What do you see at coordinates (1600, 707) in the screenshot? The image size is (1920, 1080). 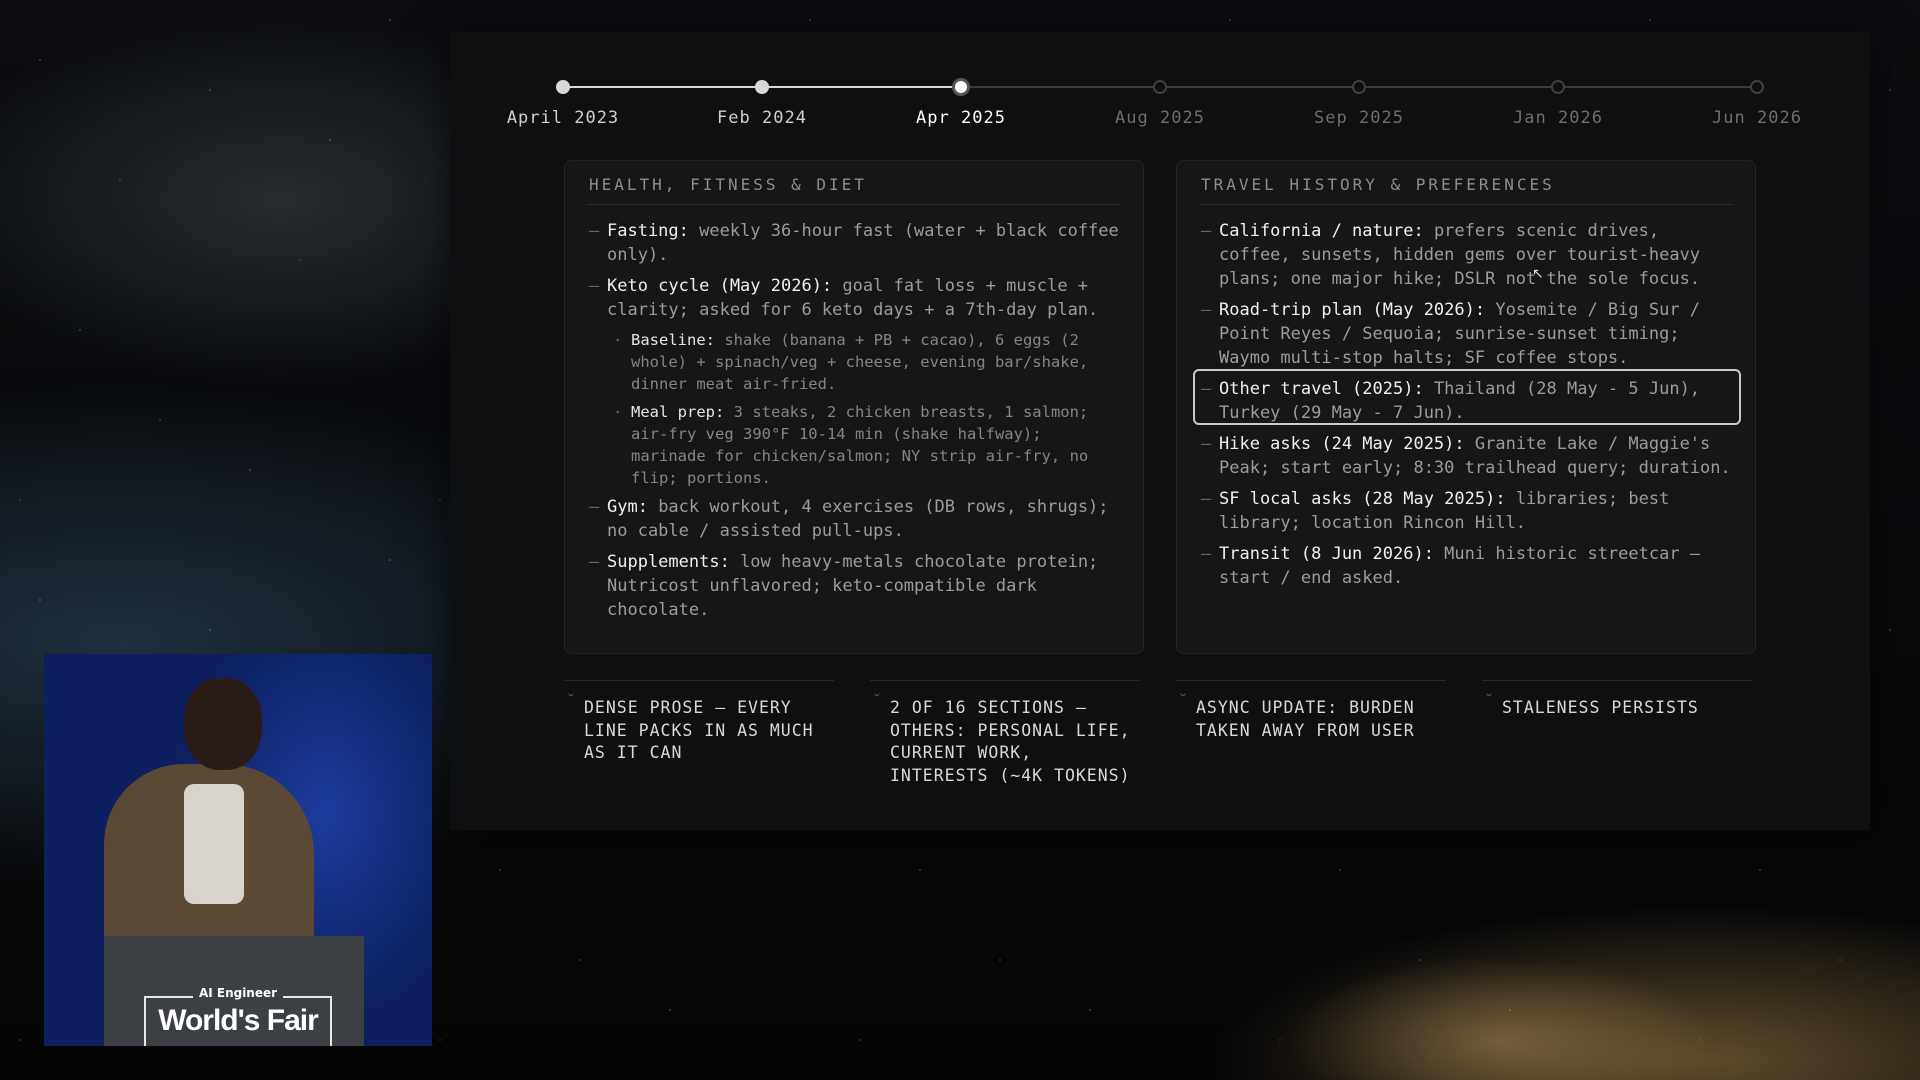 I see `footnote-text: STALENESS PERSISTS` at bounding box center [1600, 707].